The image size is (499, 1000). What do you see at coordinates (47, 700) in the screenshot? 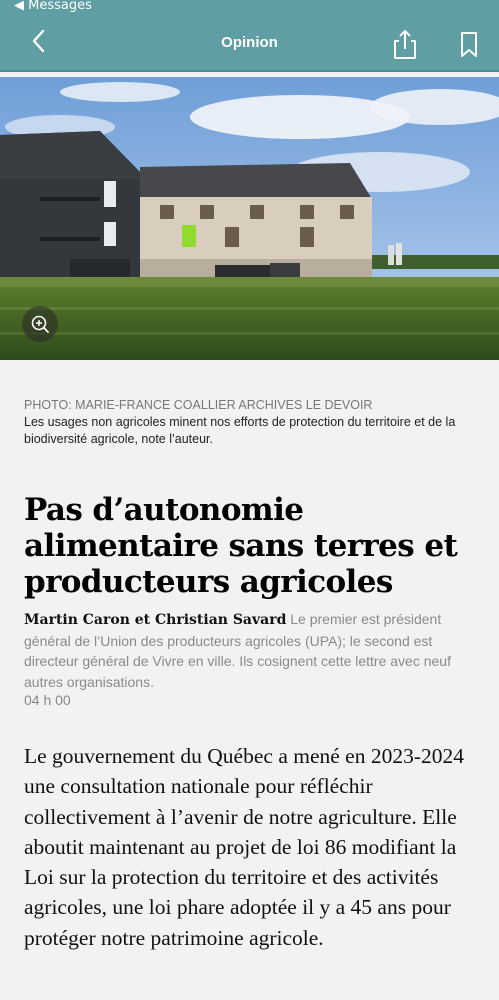
I see `publish-time: 04 h 00` at bounding box center [47, 700].